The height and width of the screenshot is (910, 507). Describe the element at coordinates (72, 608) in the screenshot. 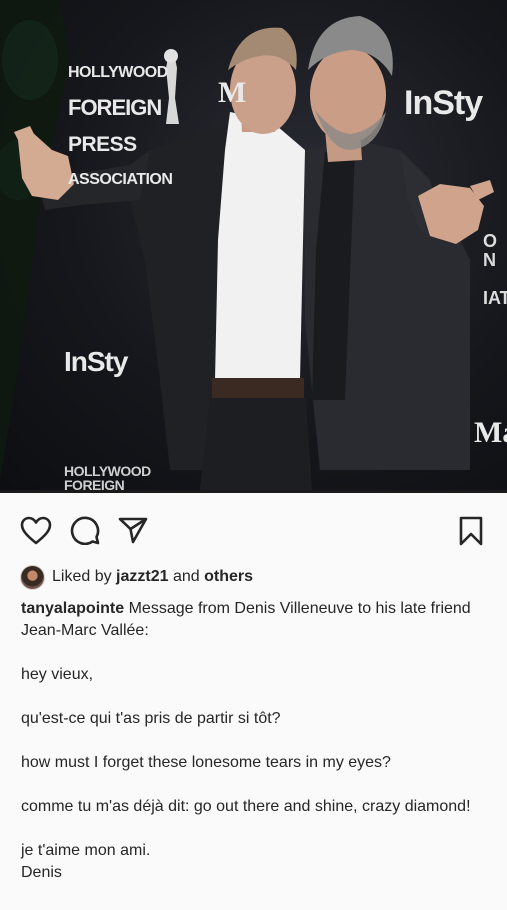

I see `post-username: tanyalapointe` at that location.